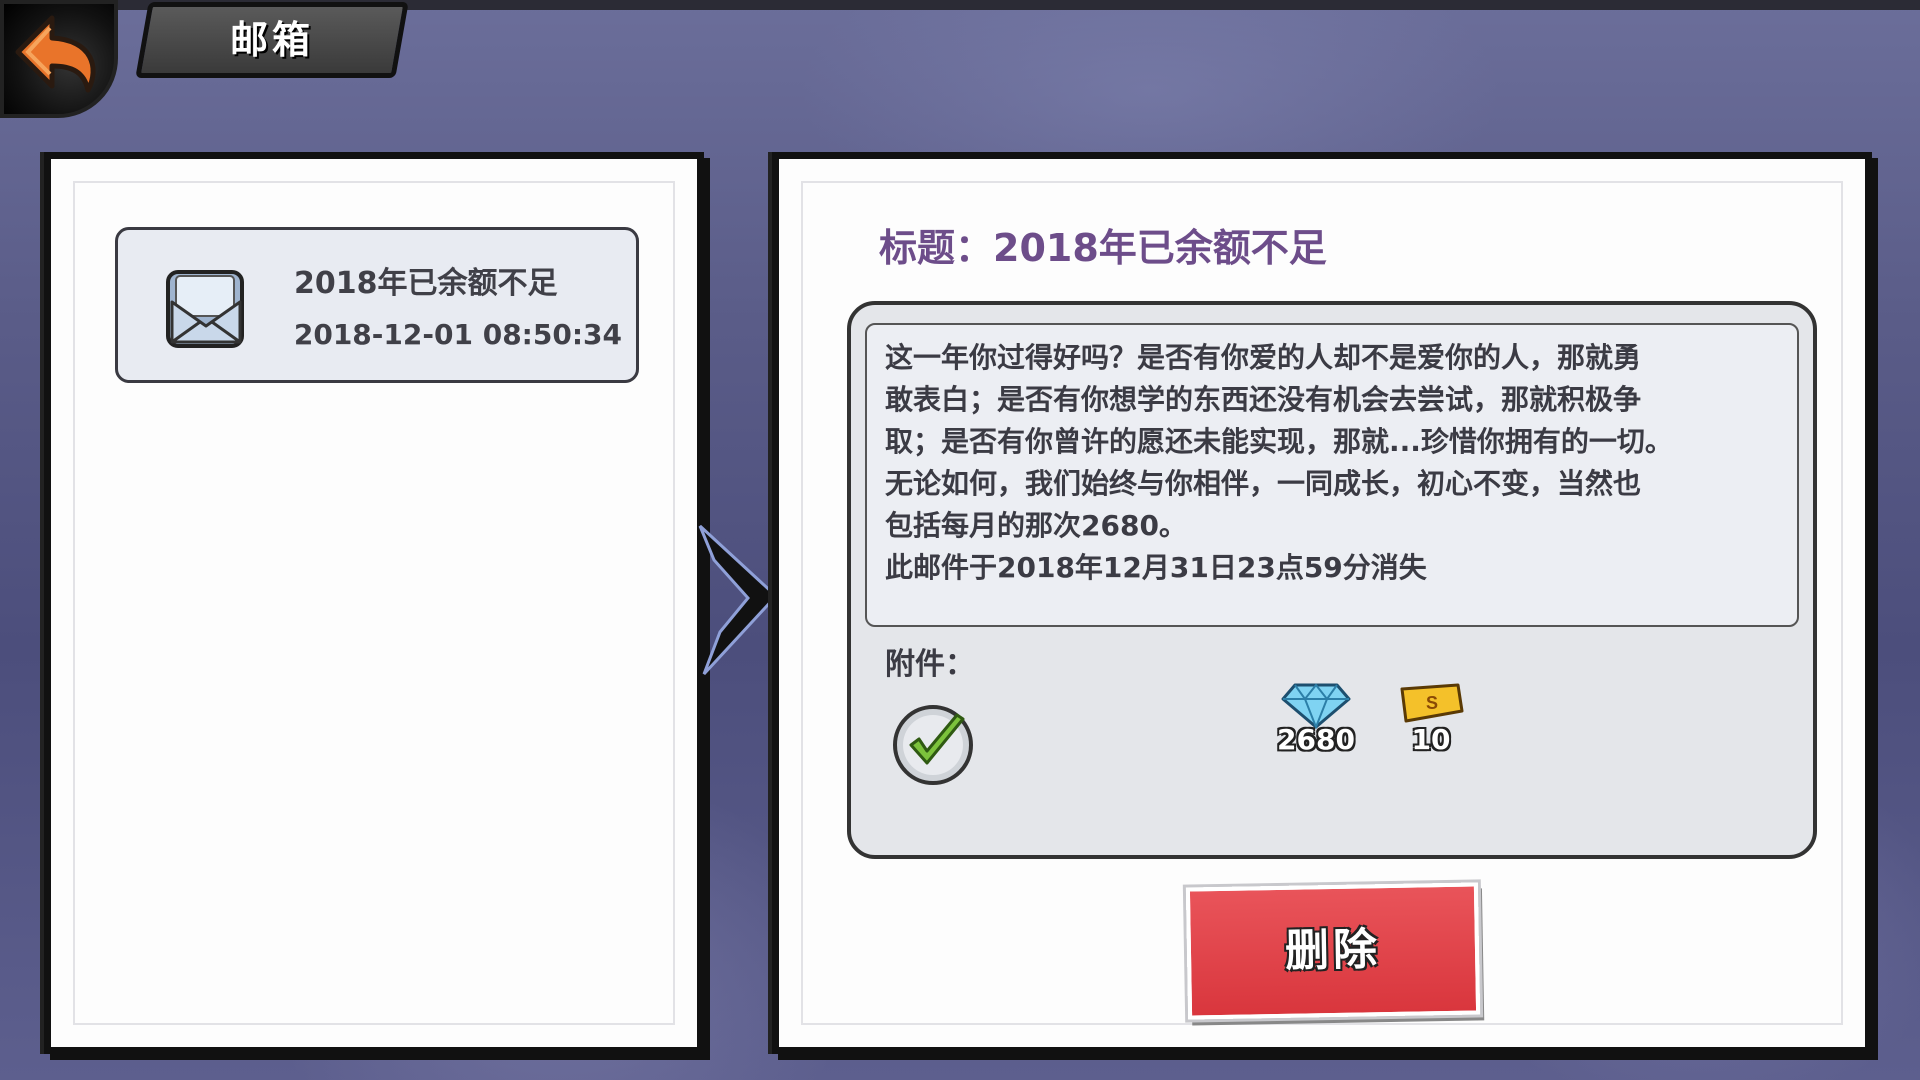  Describe the element at coordinates (930, 664) in the screenshot. I see `attachment-label: 附件：` at that location.